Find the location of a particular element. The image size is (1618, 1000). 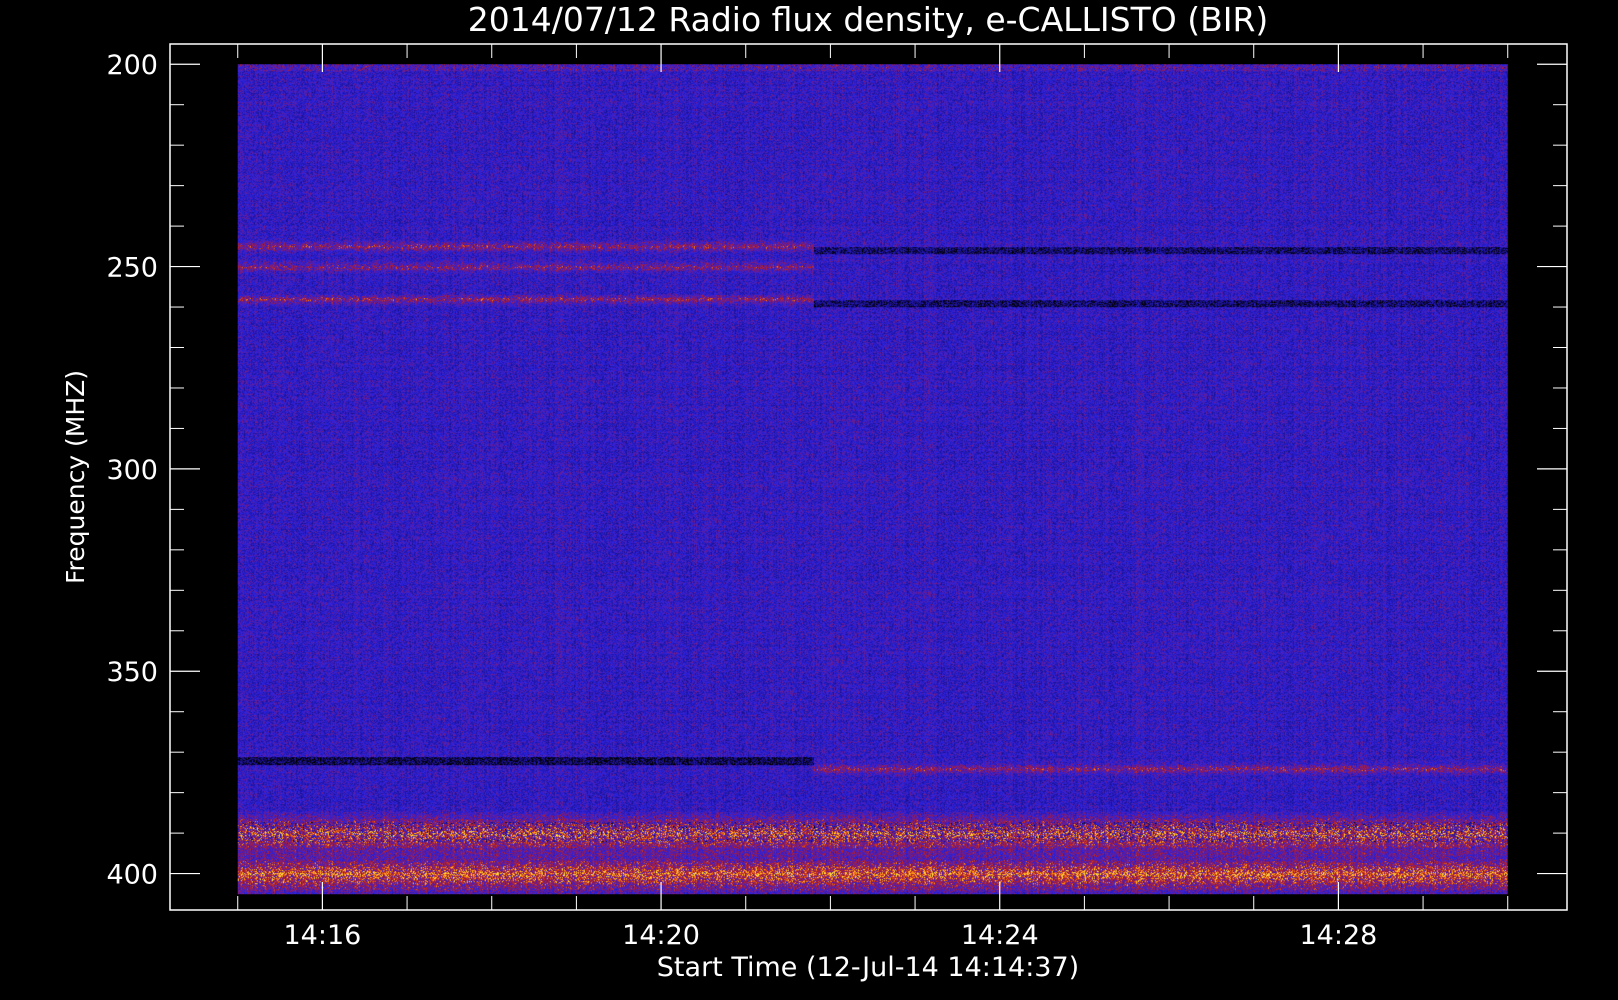

x-axis-label: Start Time (12-Jul-14 14:14:37) is located at coordinates (868, 967).